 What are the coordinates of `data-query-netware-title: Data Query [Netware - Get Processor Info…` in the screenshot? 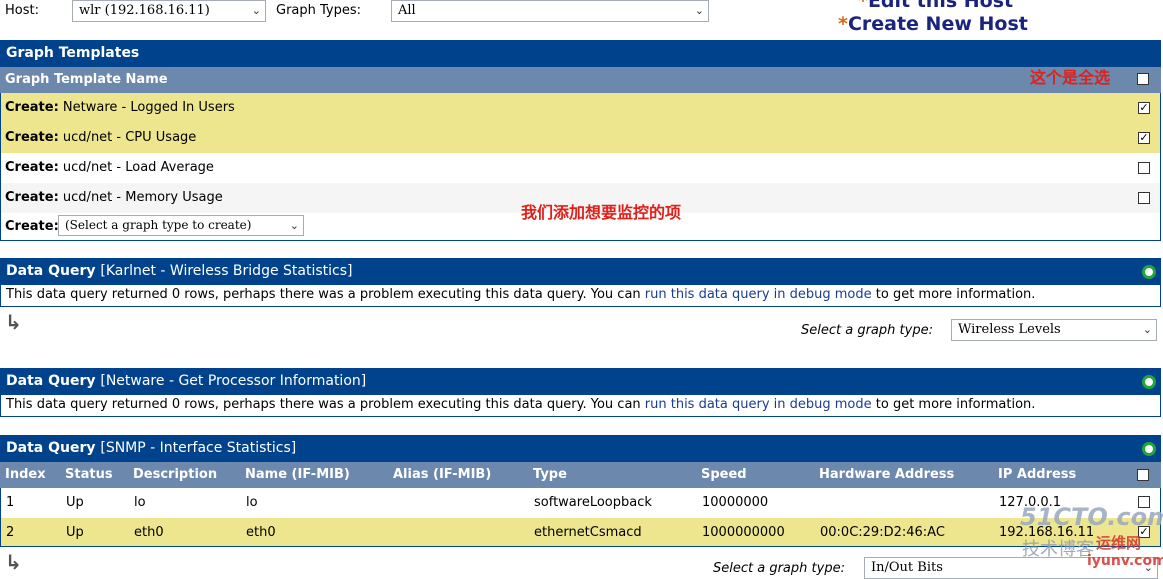 It's located at (580, 381).